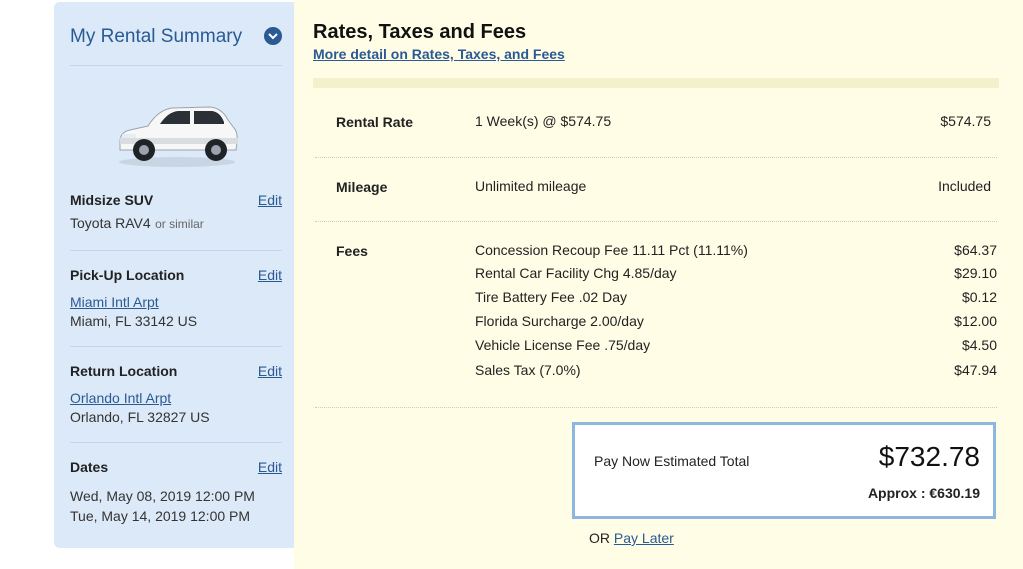  I want to click on mileage-label: Mileage, so click(362, 187).